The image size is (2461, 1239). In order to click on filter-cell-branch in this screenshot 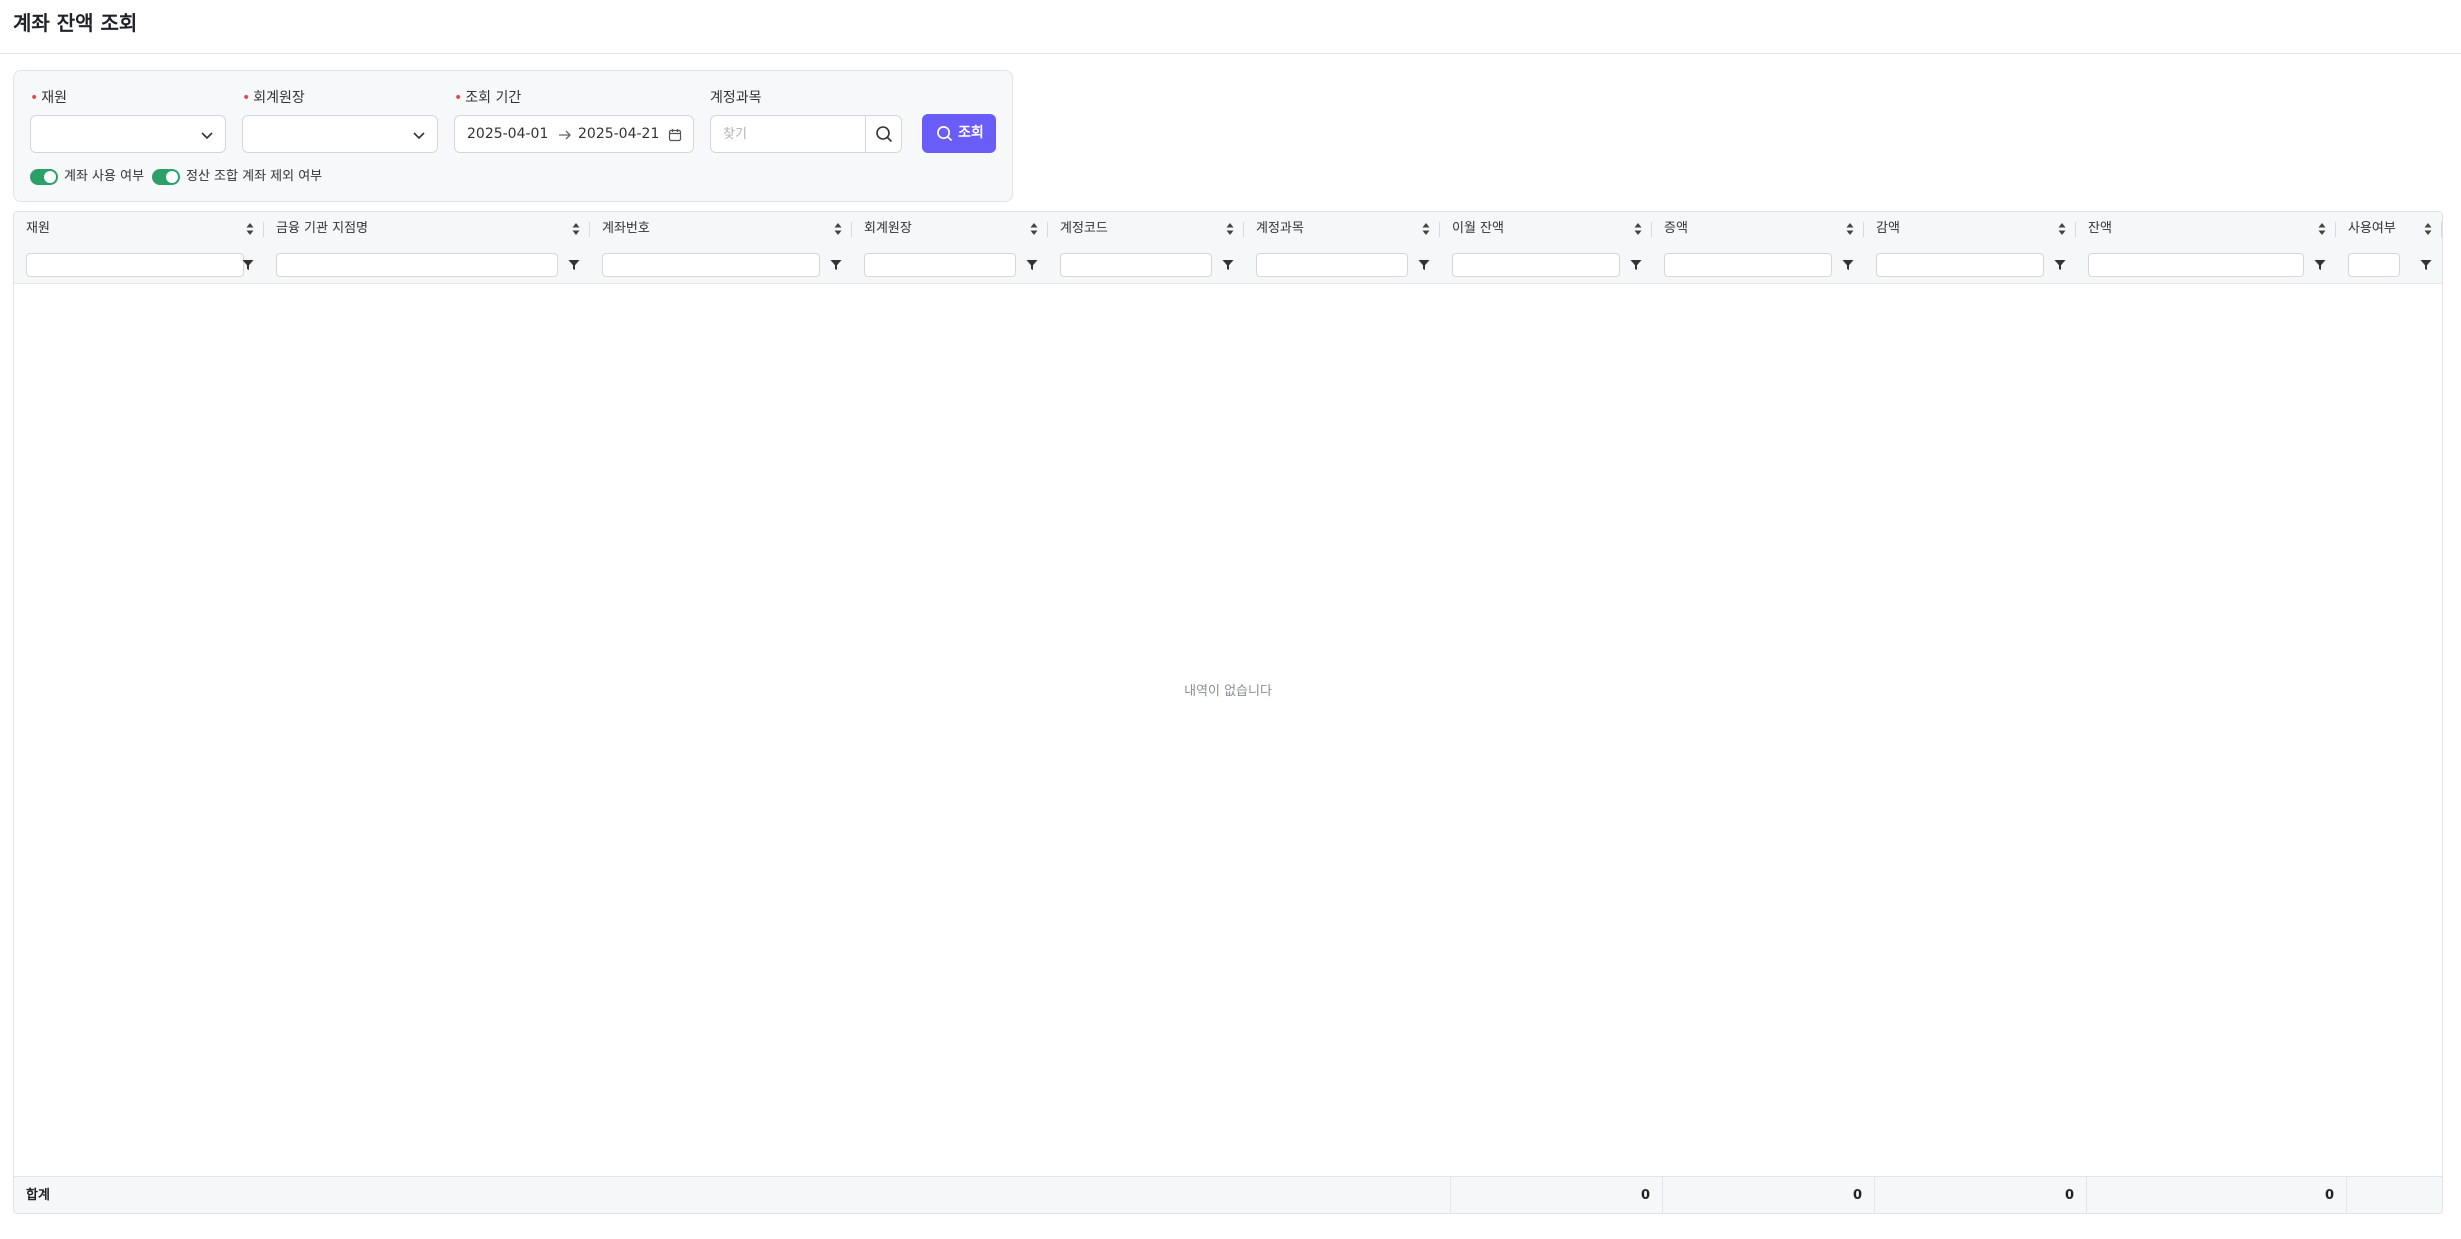, I will do `click(427, 265)`.